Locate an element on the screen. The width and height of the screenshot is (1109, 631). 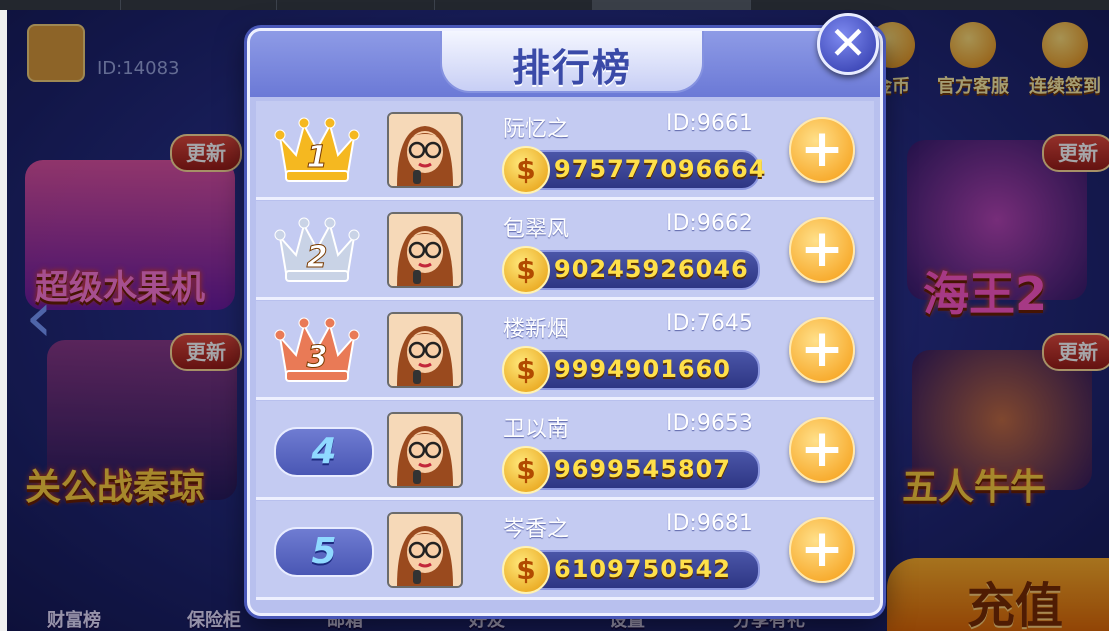
coin-value: 90245926046 is located at coordinates (651, 269).